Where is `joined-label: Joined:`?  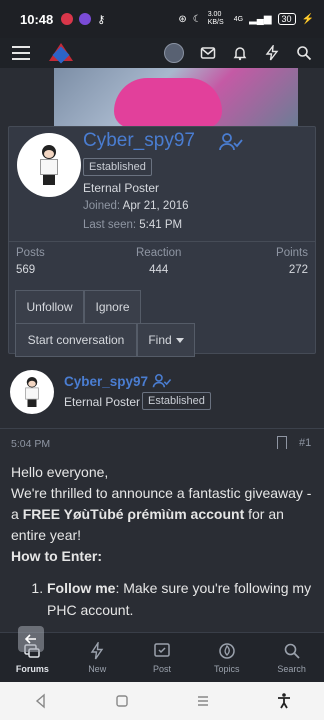 joined-label: Joined: is located at coordinates (102, 206).